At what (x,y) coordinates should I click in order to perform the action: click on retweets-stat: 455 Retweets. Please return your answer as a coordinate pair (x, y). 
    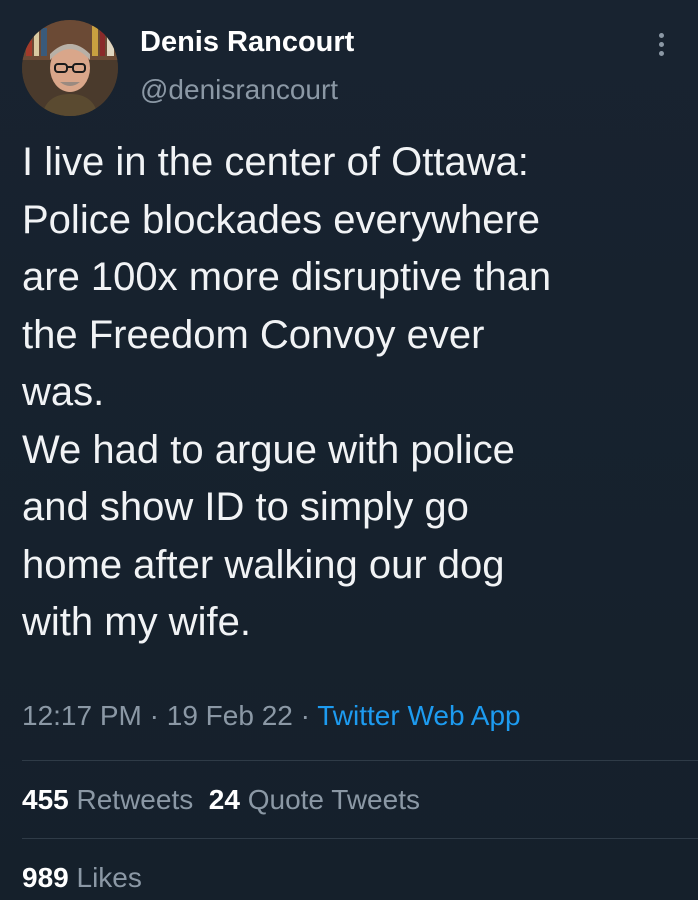
    Looking at the image, I should click on (107, 800).